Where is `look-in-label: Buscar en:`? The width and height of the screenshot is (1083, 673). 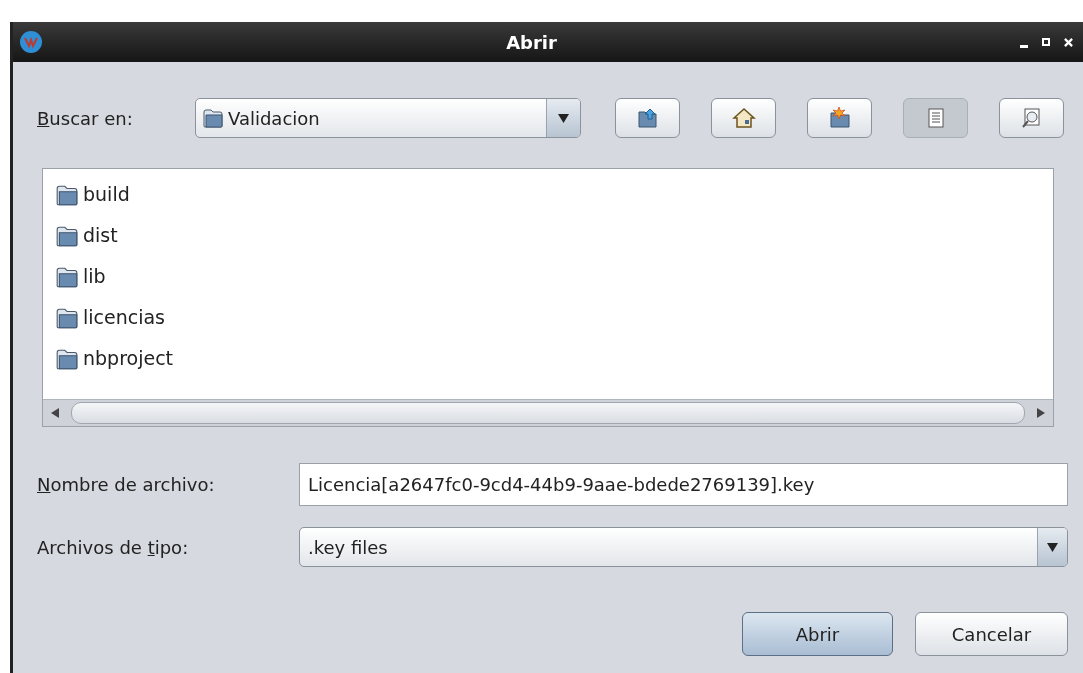
look-in-label: Buscar en: is located at coordinates (85, 118).